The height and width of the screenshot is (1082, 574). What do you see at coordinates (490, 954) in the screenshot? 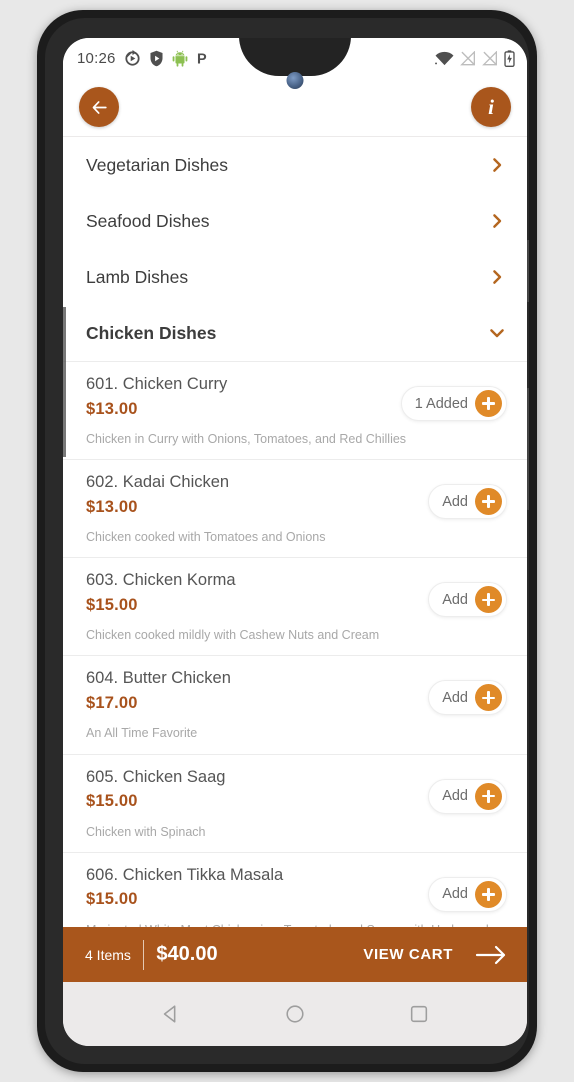
I see `arrow-right-icon` at bounding box center [490, 954].